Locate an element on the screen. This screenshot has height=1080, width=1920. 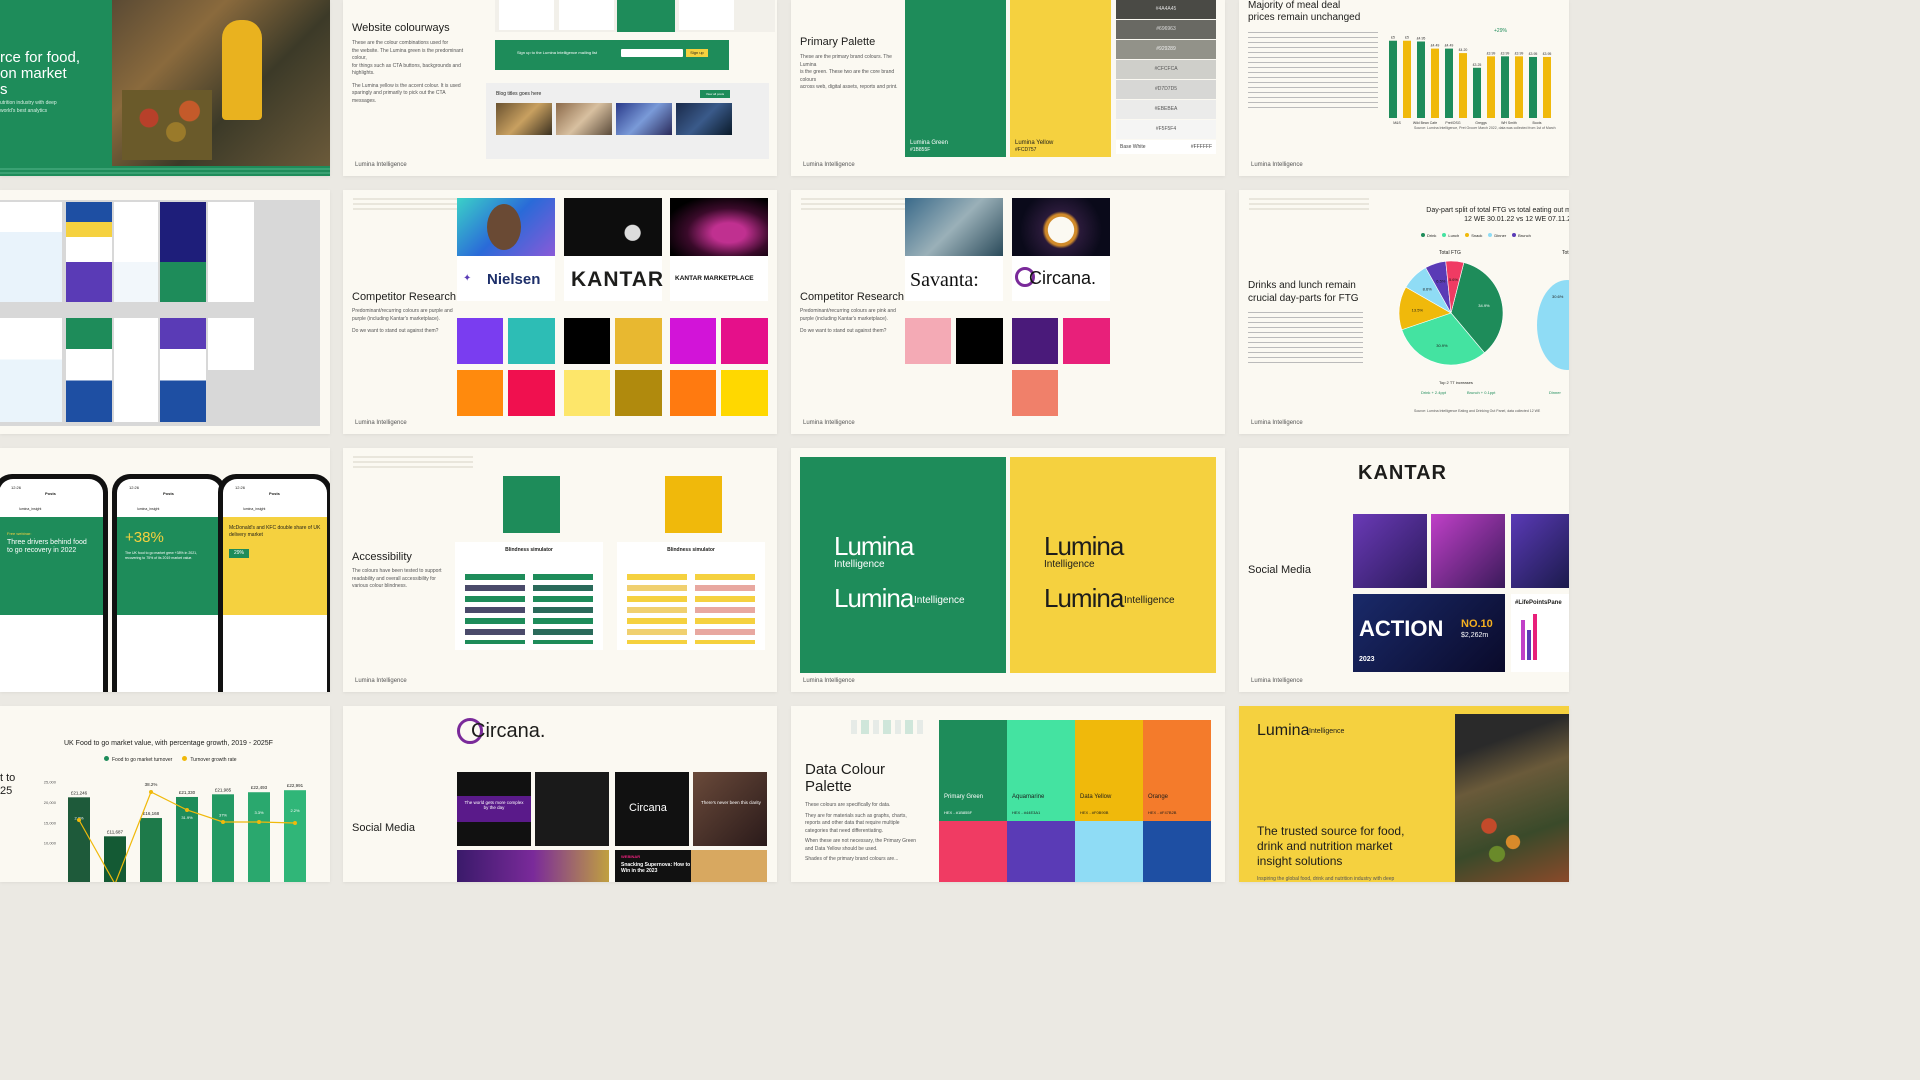
kantar-mp-logo: KANTAR MARKETPLACE is located at coordinates (719, 278).